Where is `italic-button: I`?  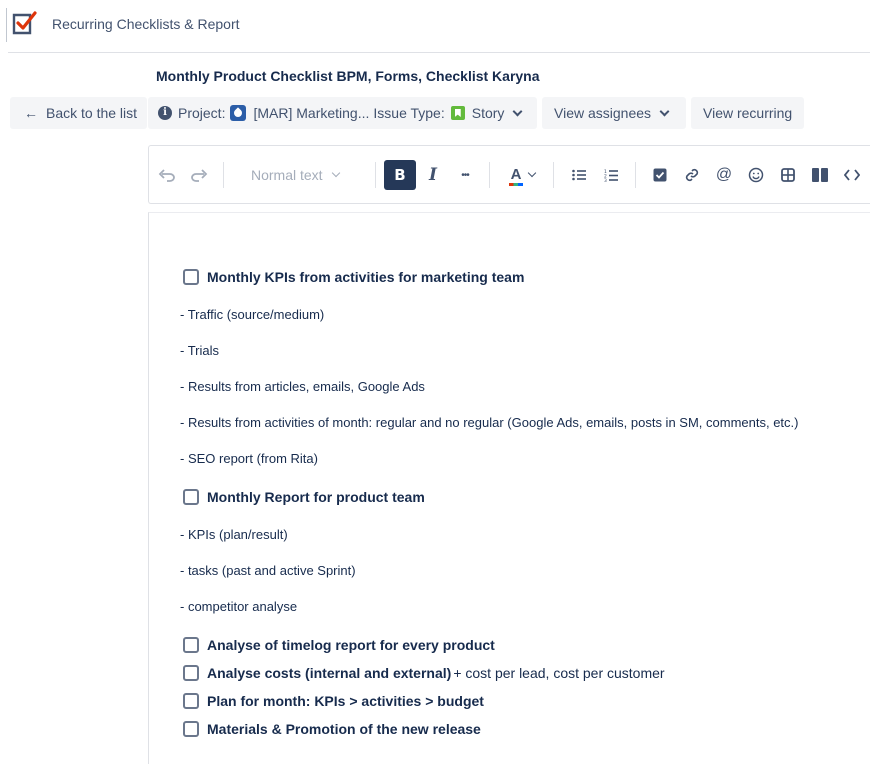 italic-button: I is located at coordinates (433, 175).